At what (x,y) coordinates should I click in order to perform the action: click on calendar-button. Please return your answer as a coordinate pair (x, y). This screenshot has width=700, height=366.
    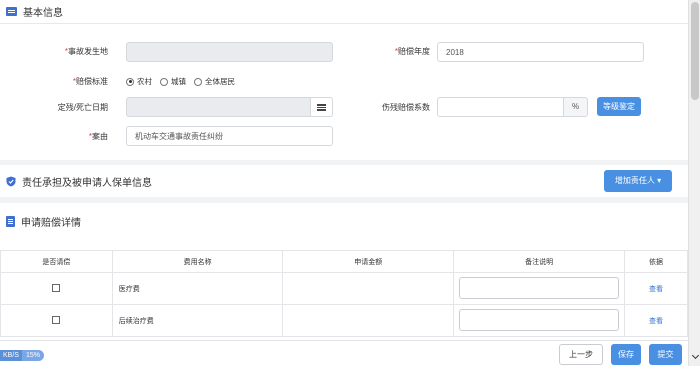
    Looking at the image, I should click on (322, 107).